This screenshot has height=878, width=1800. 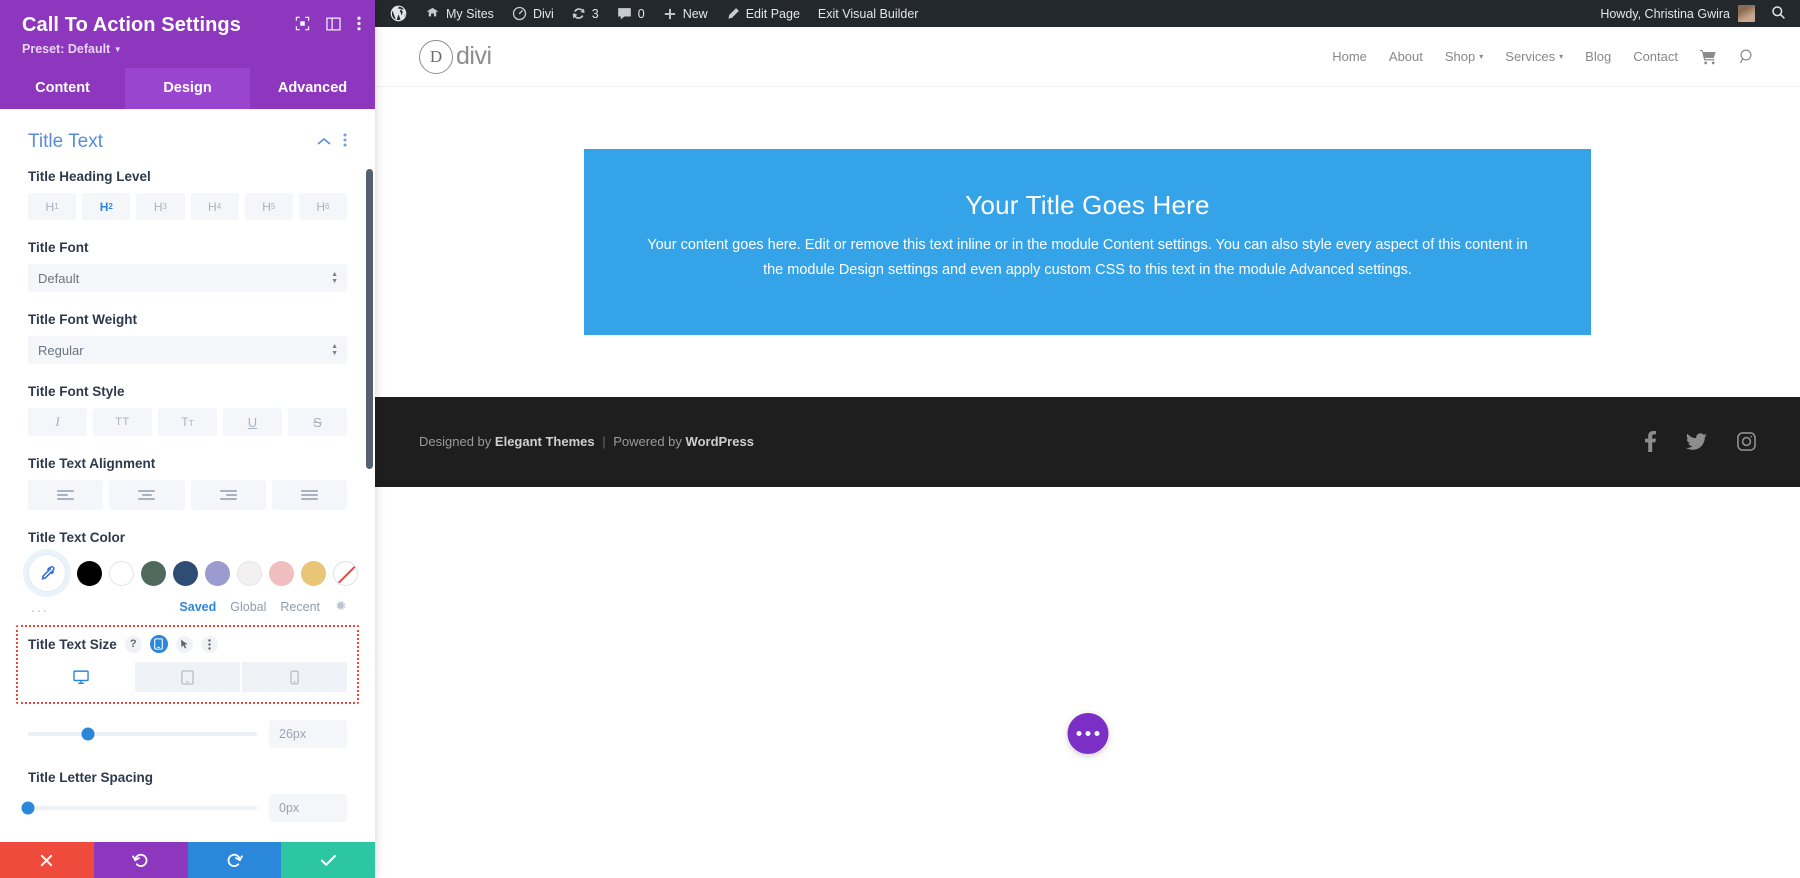 I want to click on letter-spacing-slider-row: 0px, so click(x=184, y=808).